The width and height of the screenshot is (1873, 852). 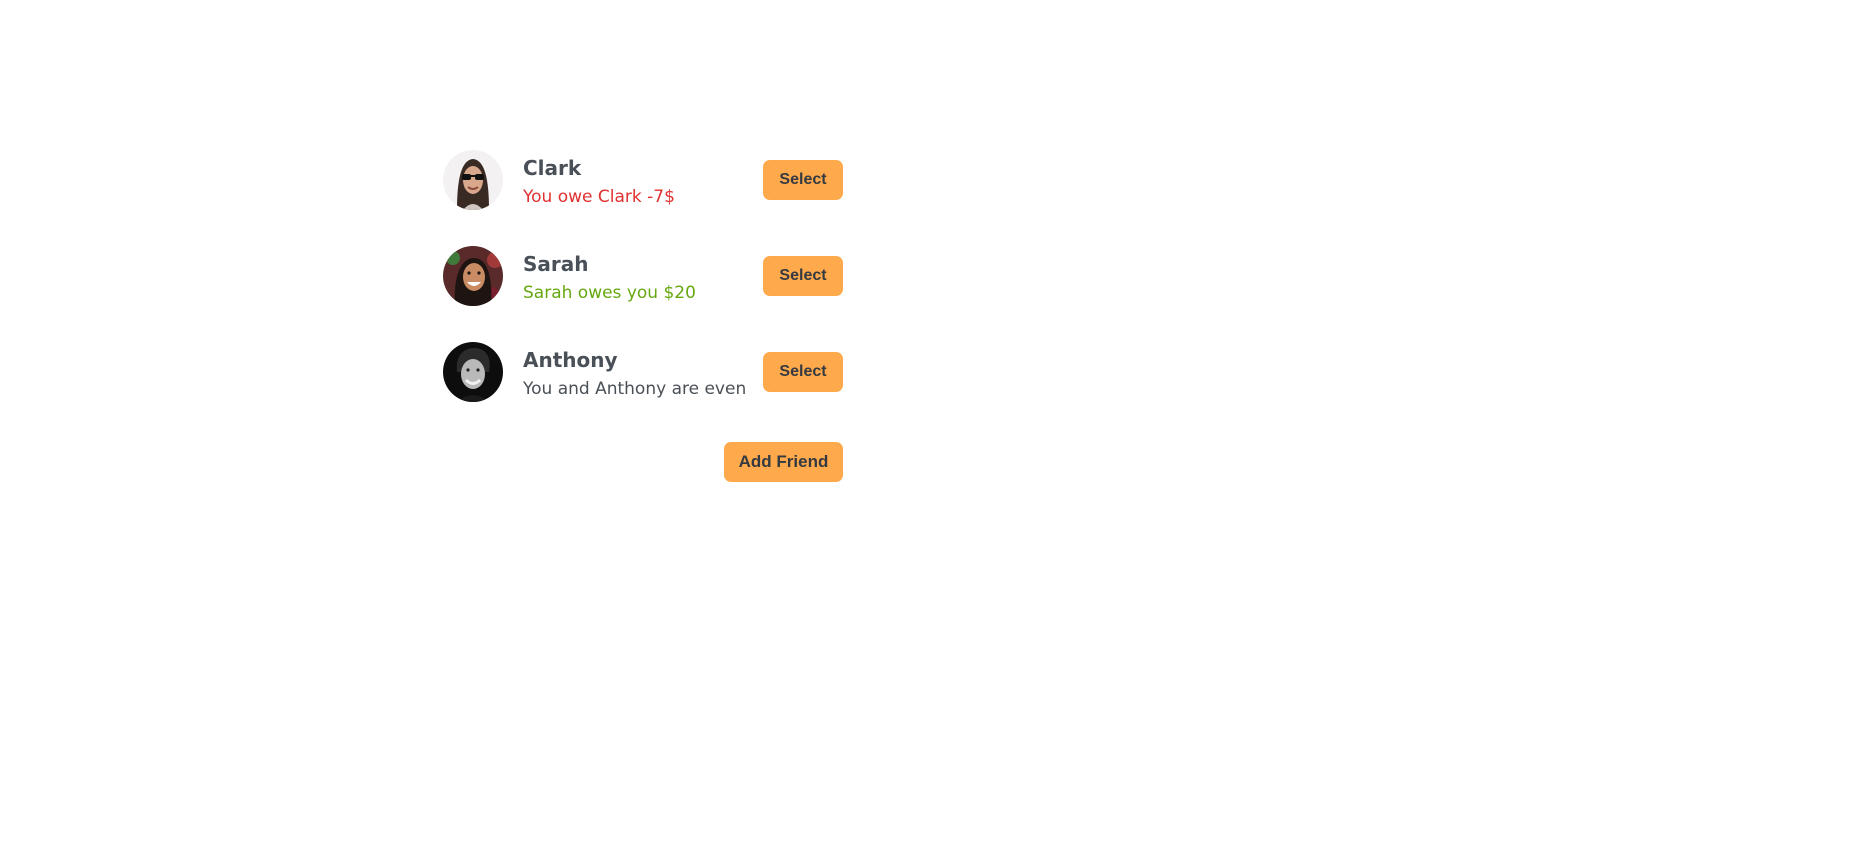 What do you see at coordinates (599, 197) in the screenshot?
I see `friend-balance: You owe Clark -7$` at bounding box center [599, 197].